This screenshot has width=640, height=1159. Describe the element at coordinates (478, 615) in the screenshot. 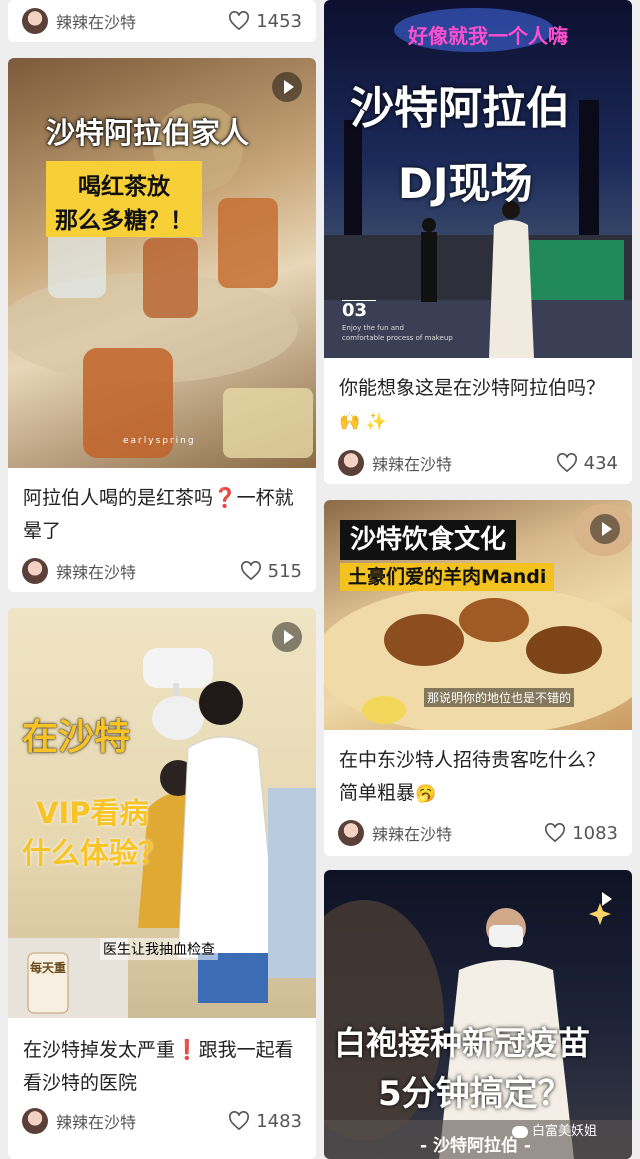

I see `card-cover-image: 沙特饮食文化 土豪们爱的羊肉Mandi 那说明你的地位也是不错的` at that location.